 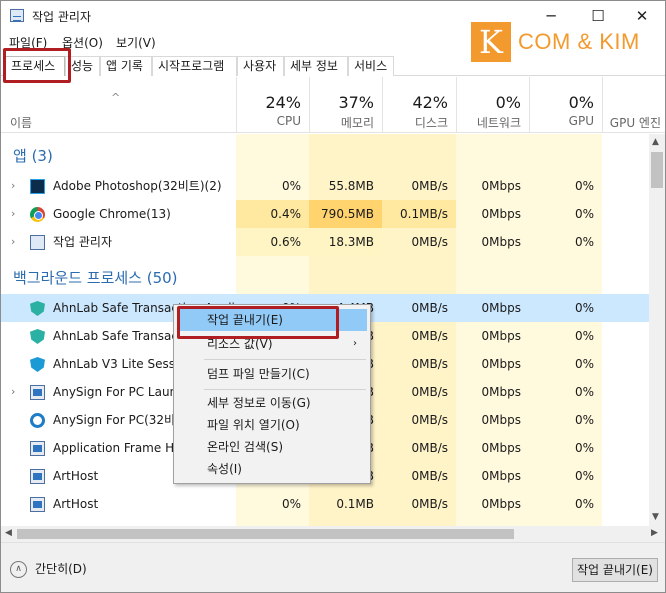 I want to click on logo-text: COM & KIM, so click(x=579, y=41).